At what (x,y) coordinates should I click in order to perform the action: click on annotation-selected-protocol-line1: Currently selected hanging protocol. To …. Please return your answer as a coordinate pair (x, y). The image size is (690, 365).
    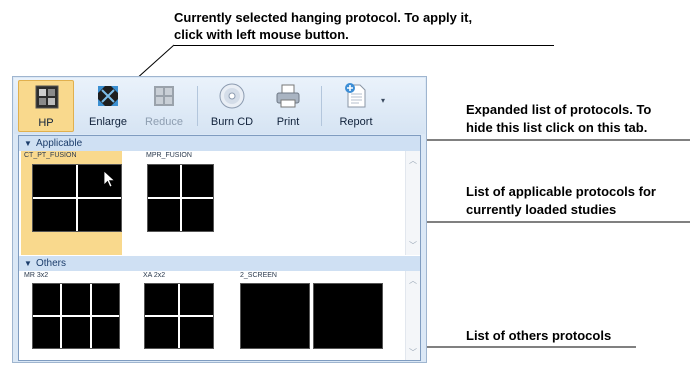
    Looking at the image, I should click on (323, 17).